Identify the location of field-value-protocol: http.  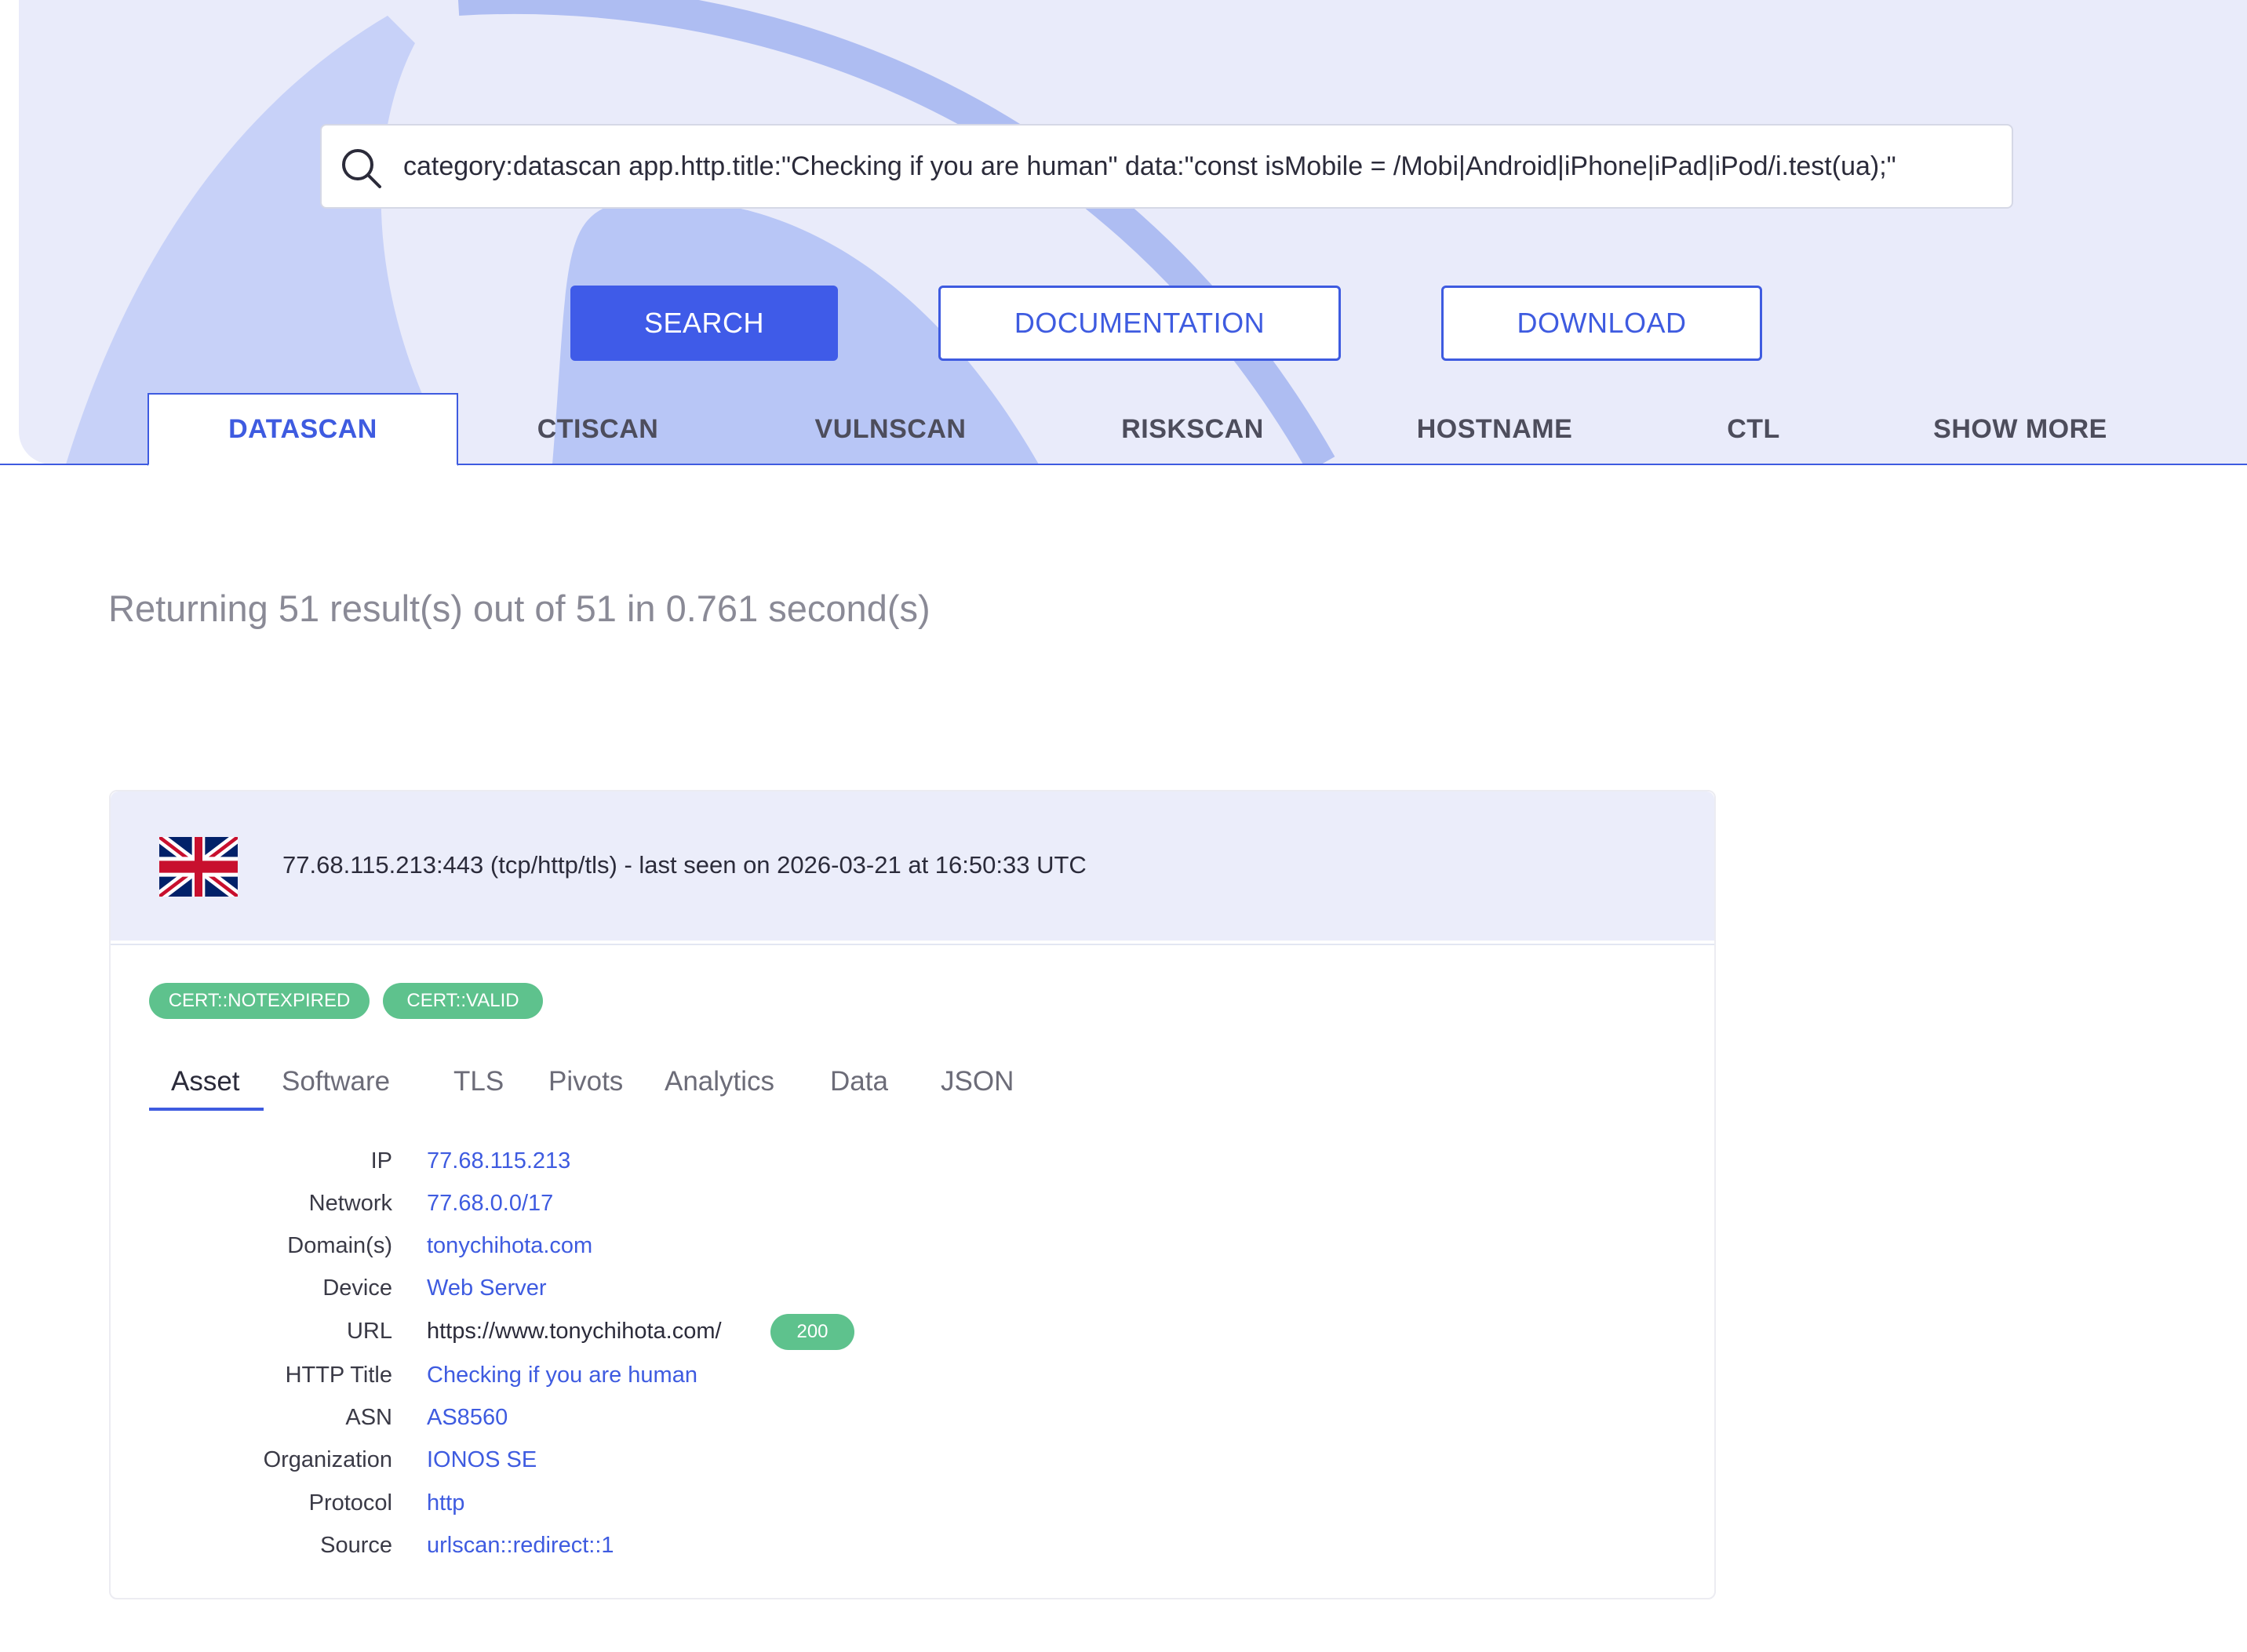
(445, 1503).